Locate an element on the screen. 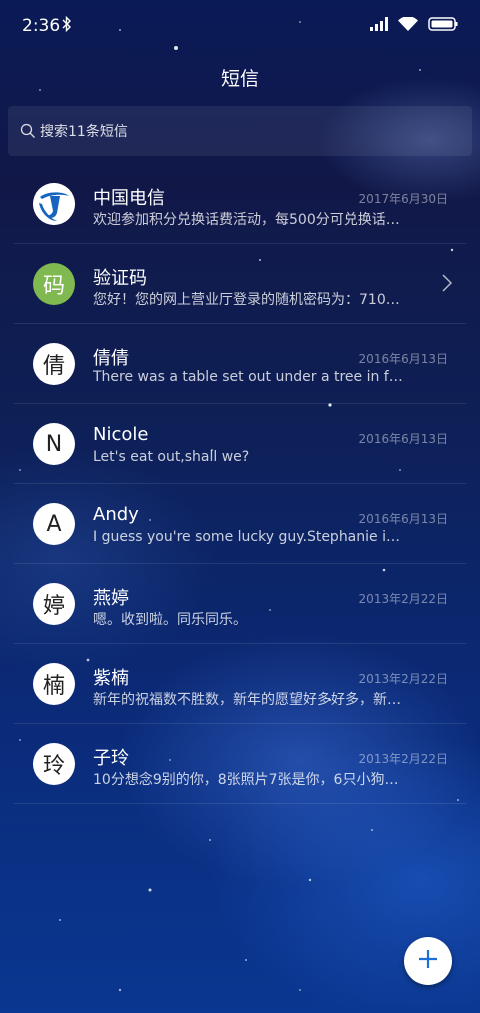  chevron-right-icon is located at coordinates (447, 285).